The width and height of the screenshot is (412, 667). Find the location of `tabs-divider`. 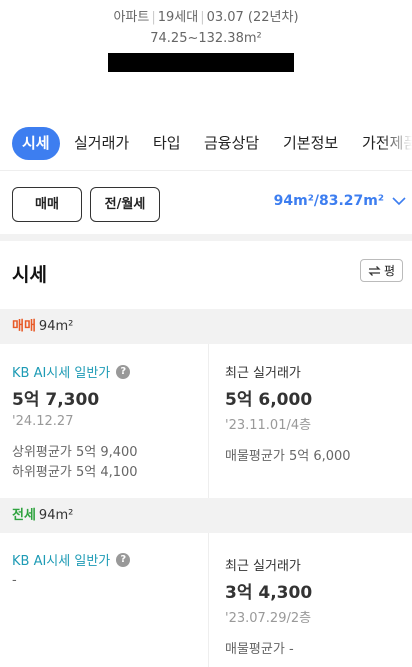

tabs-divider is located at coordinates (206, 170).